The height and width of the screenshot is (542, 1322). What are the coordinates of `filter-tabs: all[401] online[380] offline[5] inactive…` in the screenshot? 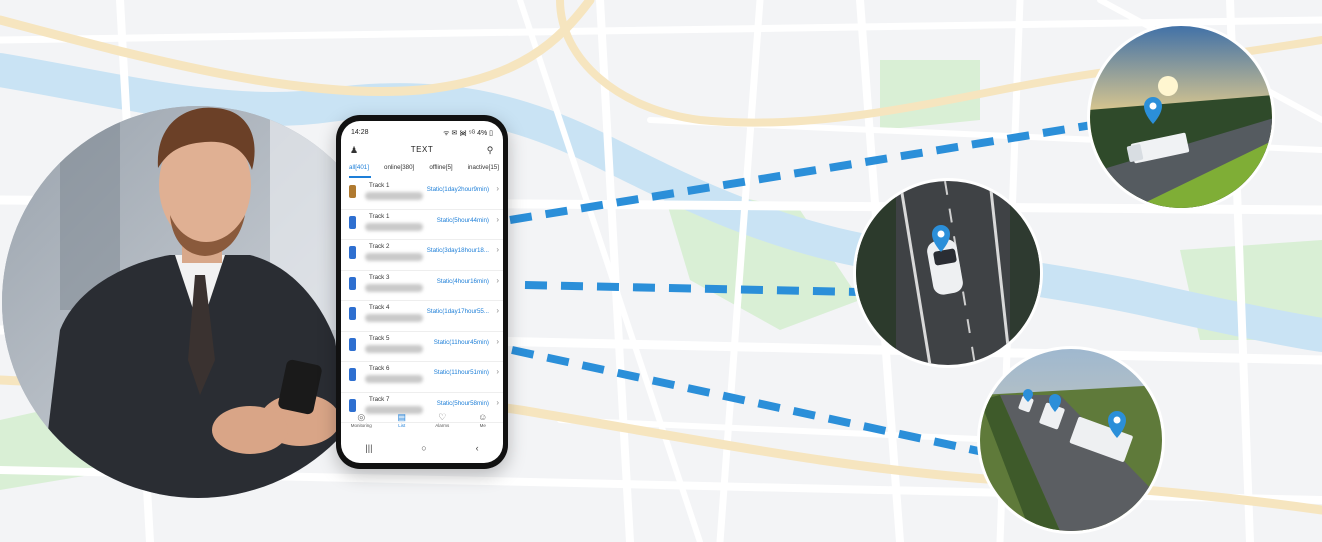 It's located at (424, 170).